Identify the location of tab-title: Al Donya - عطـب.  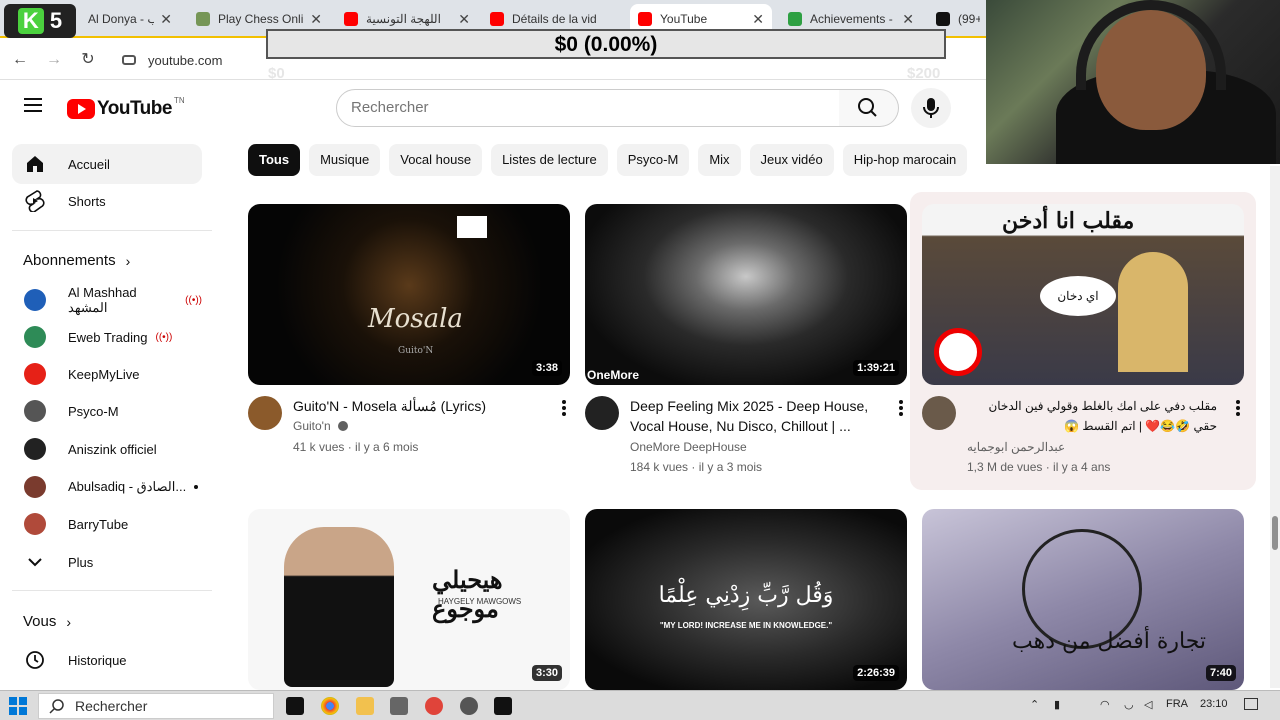
(121, 19).